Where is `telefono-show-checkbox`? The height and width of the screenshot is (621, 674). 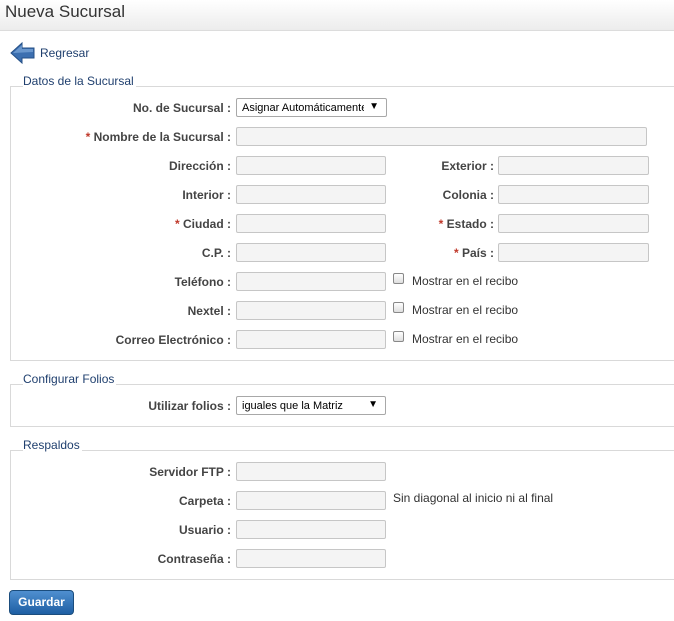
telefono-show-checkbox is located at coordinates (398, 278).